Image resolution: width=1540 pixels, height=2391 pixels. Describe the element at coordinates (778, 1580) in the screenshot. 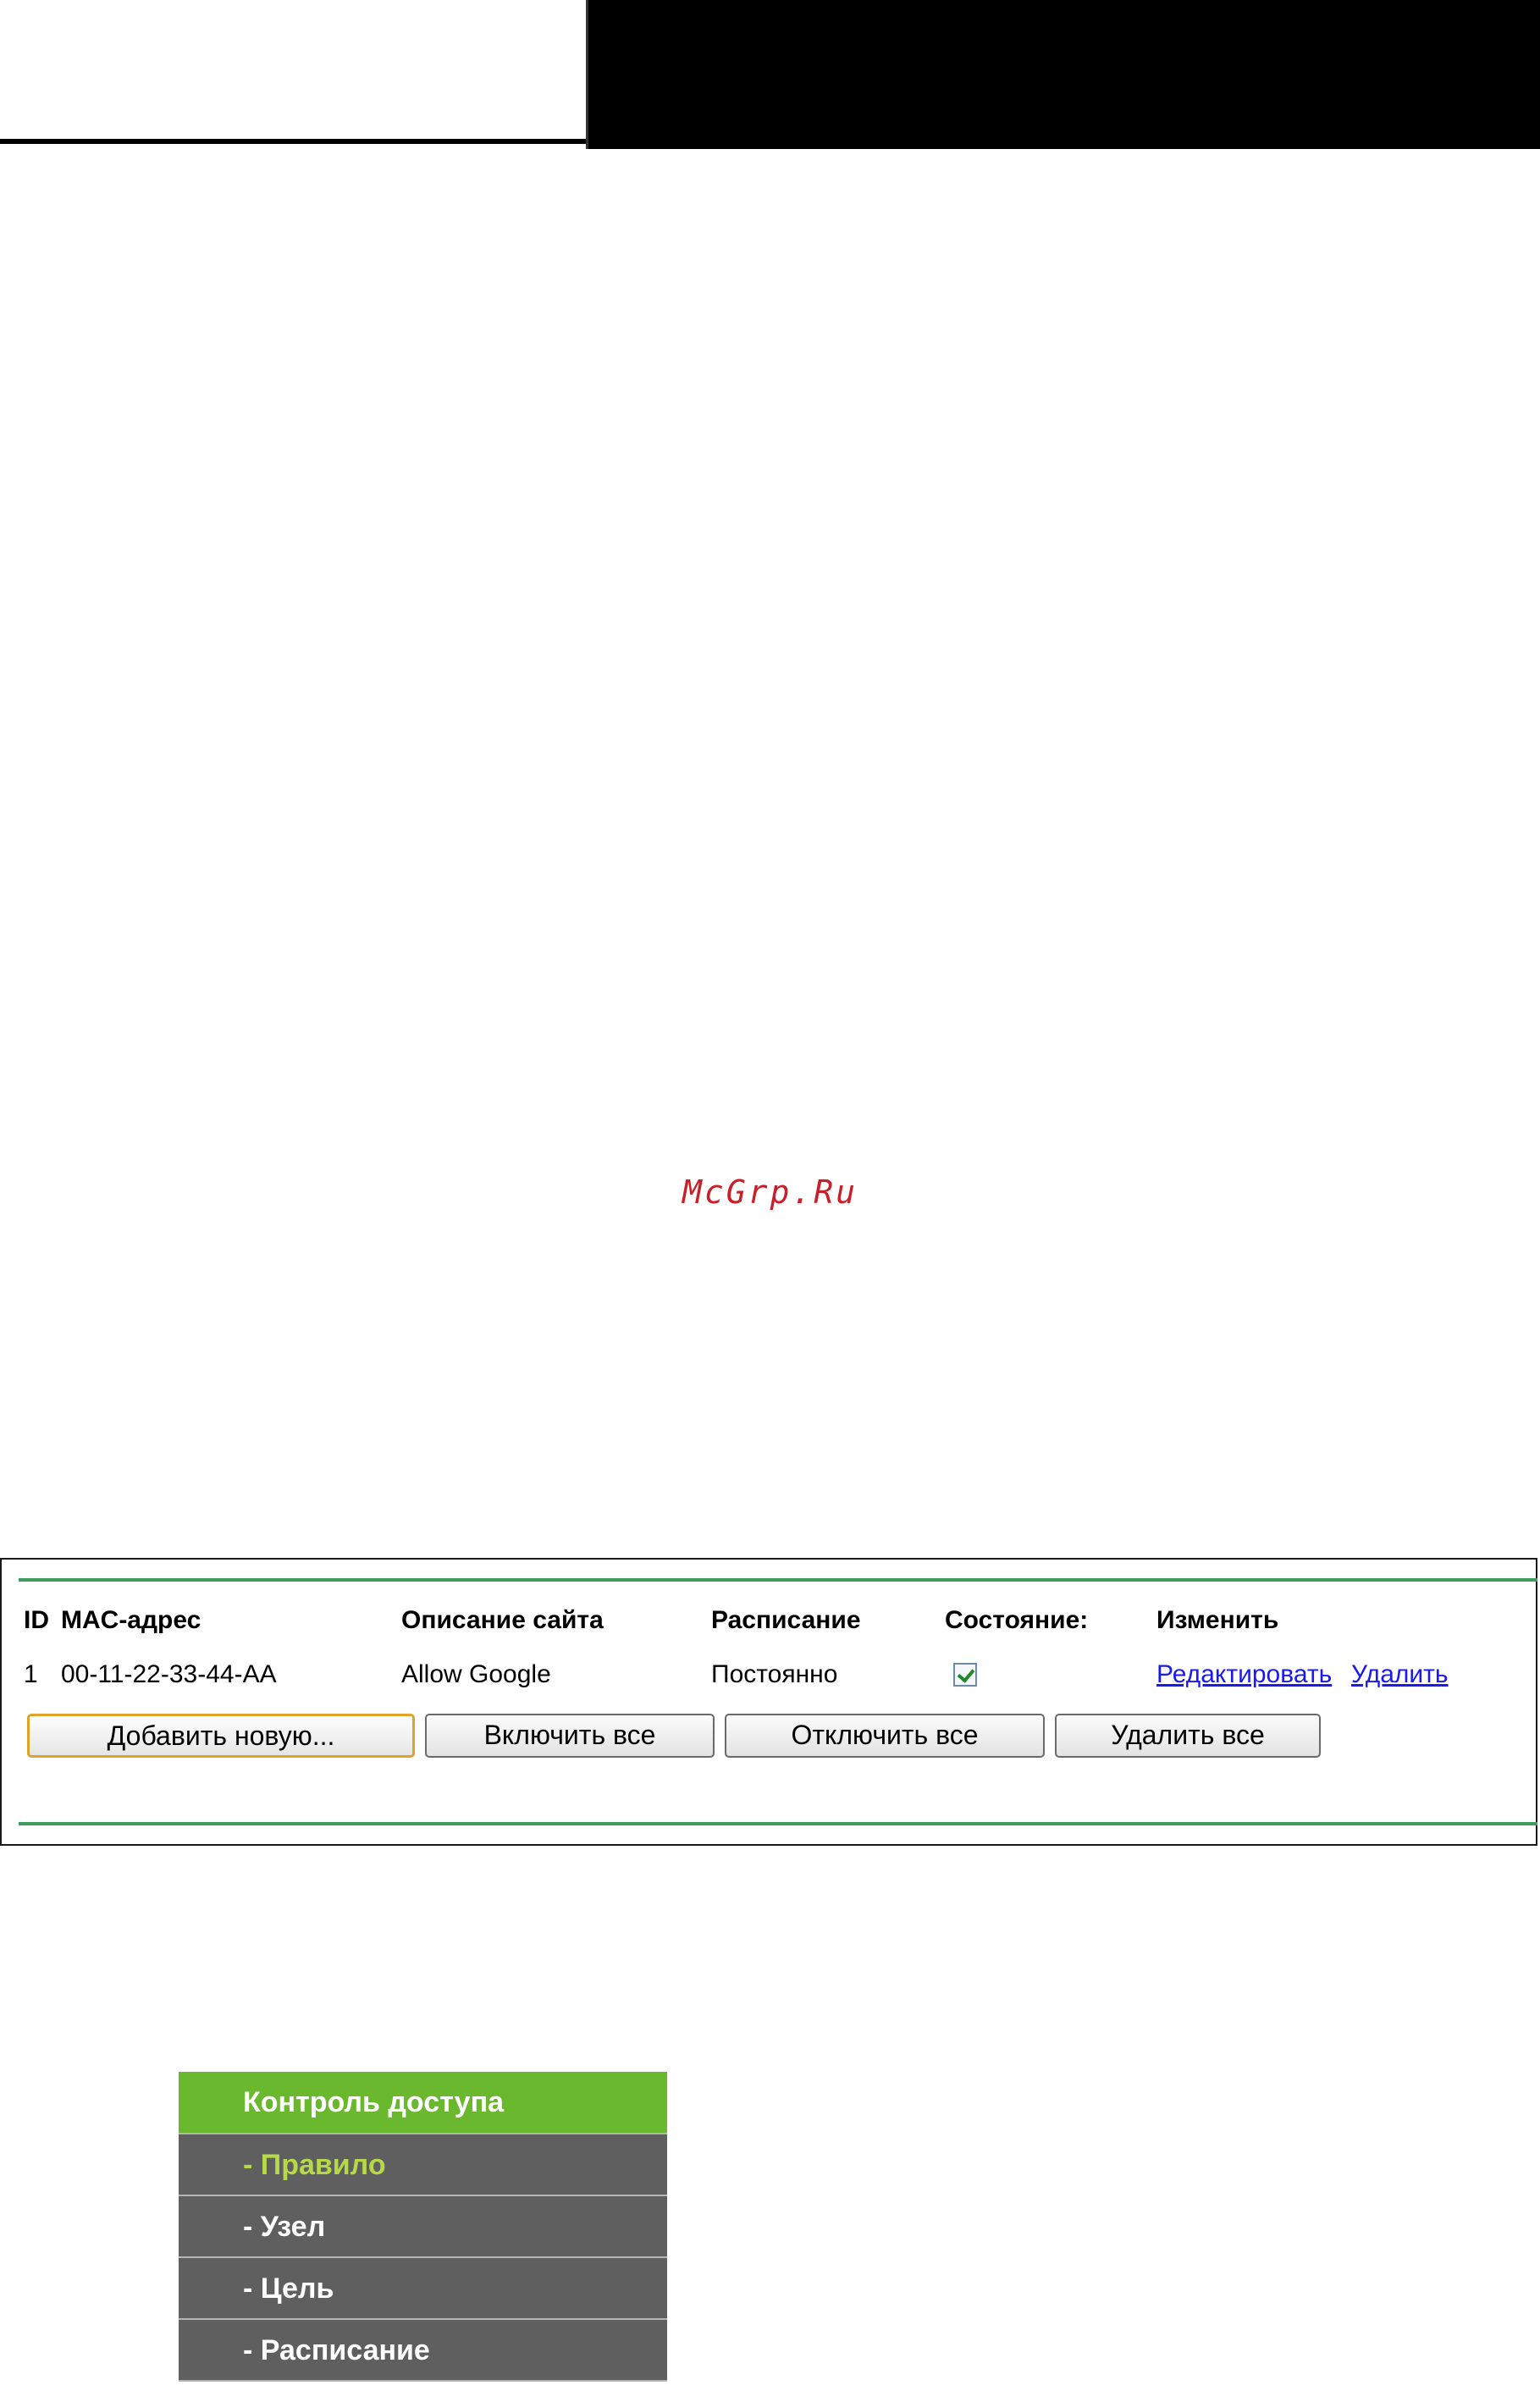

I see `top-divider` at that location.